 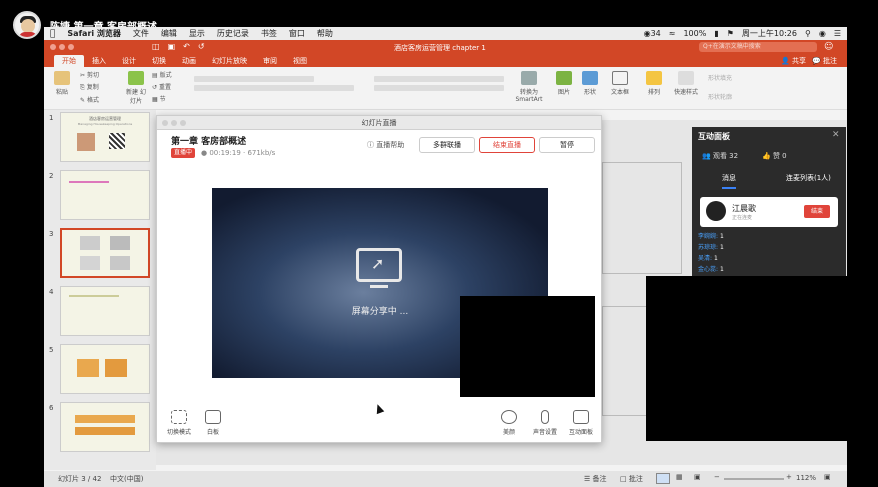 I want to click on sorter-view-icon: ▦, so click(x=679, y=477).